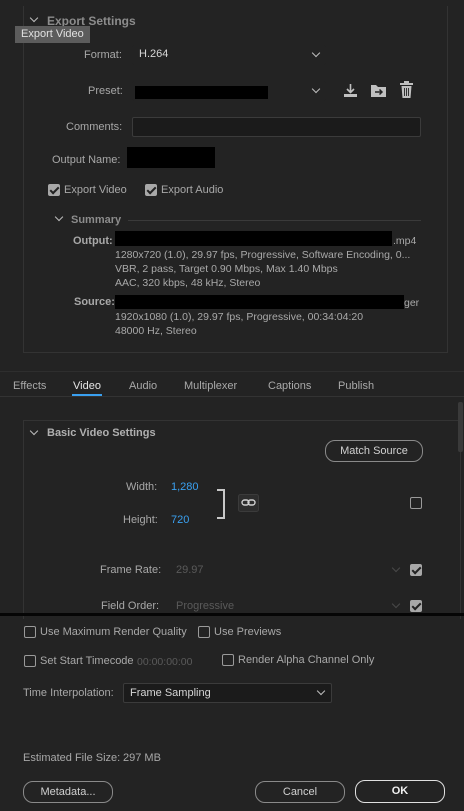 This screenshot has width=464, height=811. I want to click on ok-button-label: OK, so click(400, 791).